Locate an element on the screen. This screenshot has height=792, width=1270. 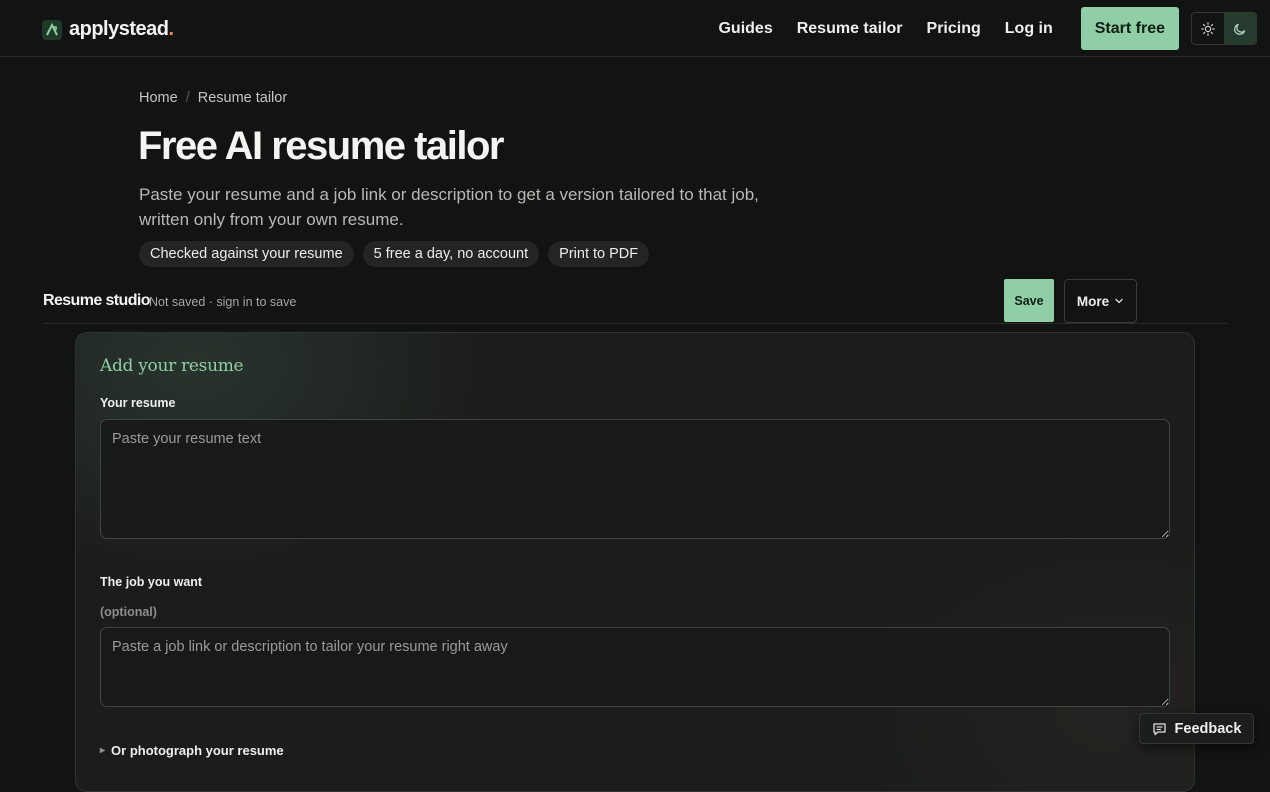
brand-name: applystead. is located at coordinates (121, 29).